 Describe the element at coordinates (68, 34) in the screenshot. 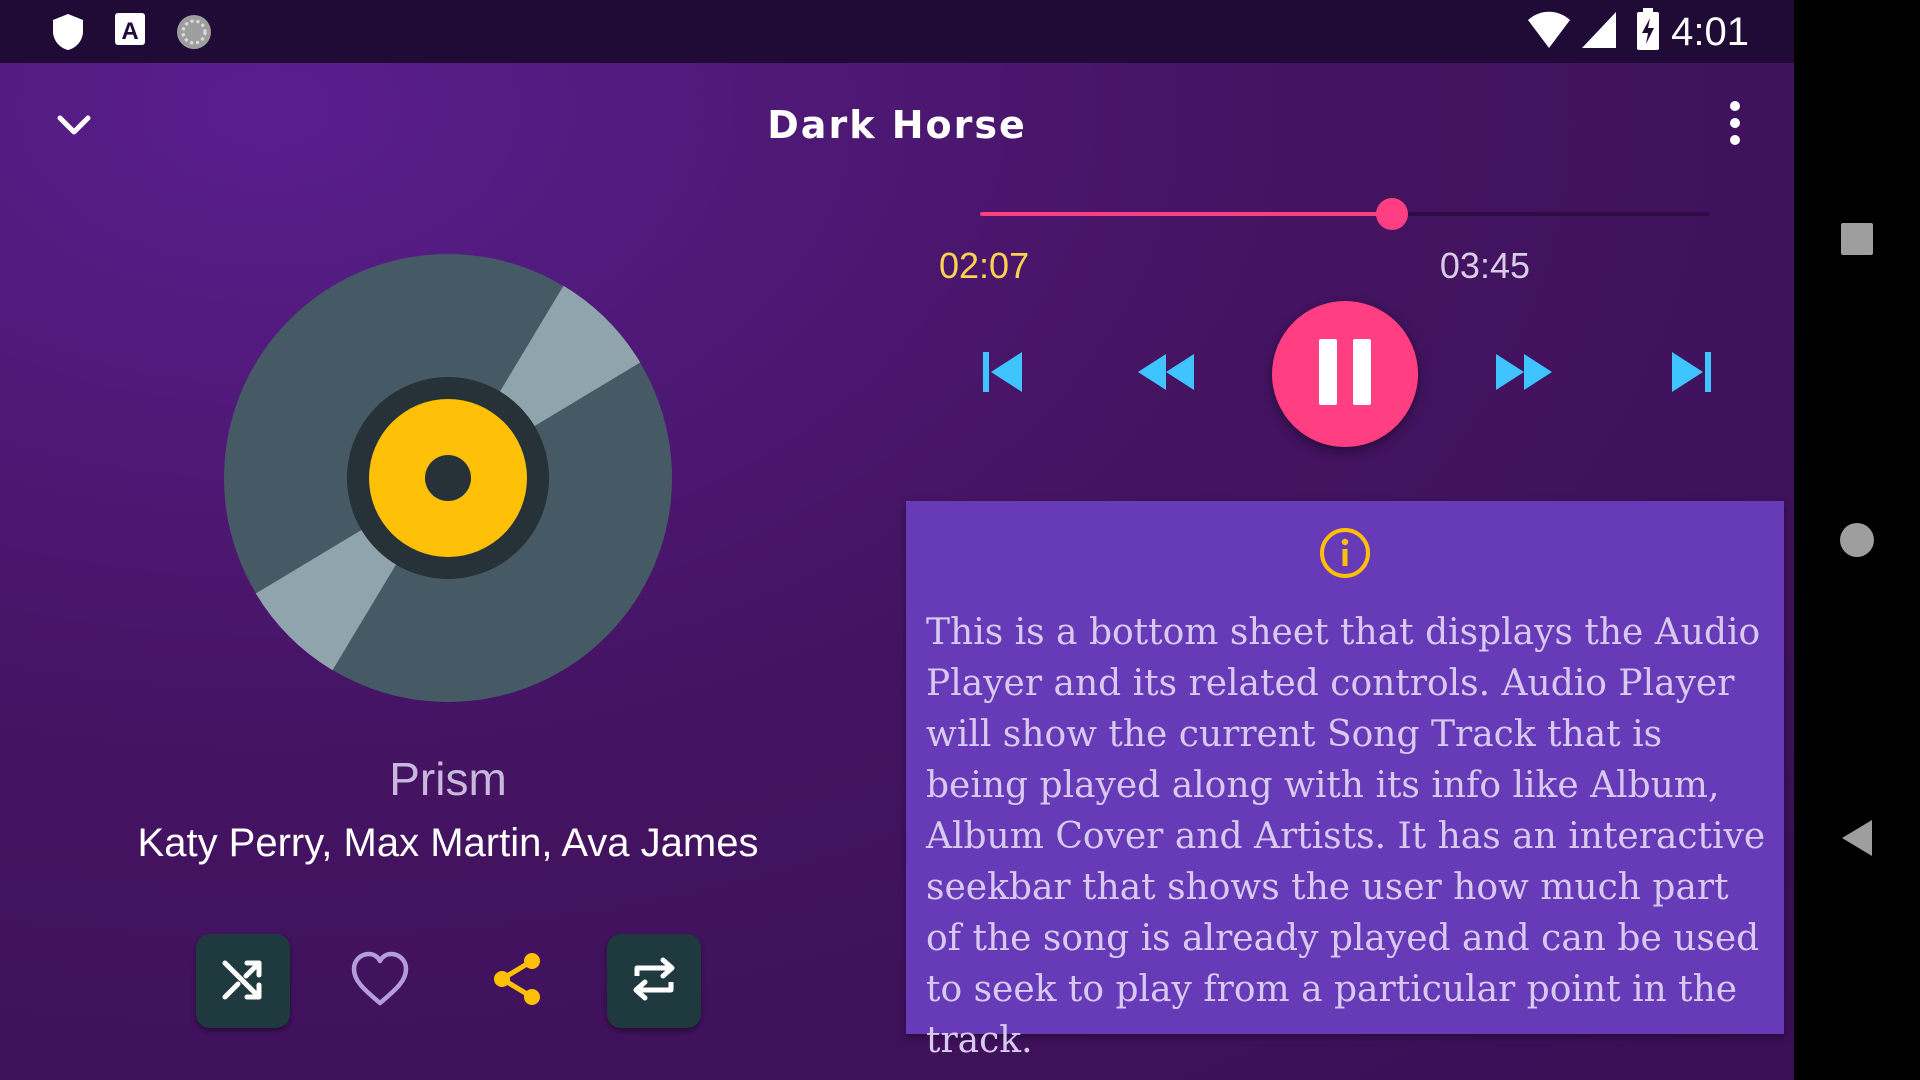

I see `shield-icon` at that location.